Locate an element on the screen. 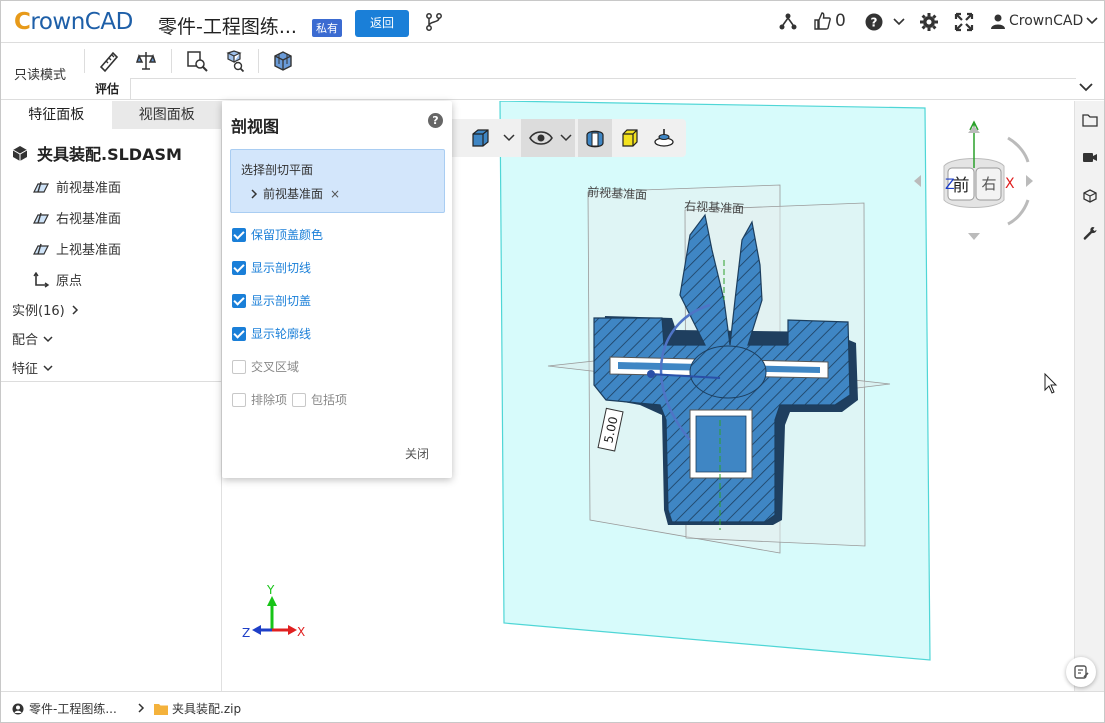 Image resolution: width=1105 pixels, height=723 pixels. clearance-check-icon is located at coordinates (234, 61).